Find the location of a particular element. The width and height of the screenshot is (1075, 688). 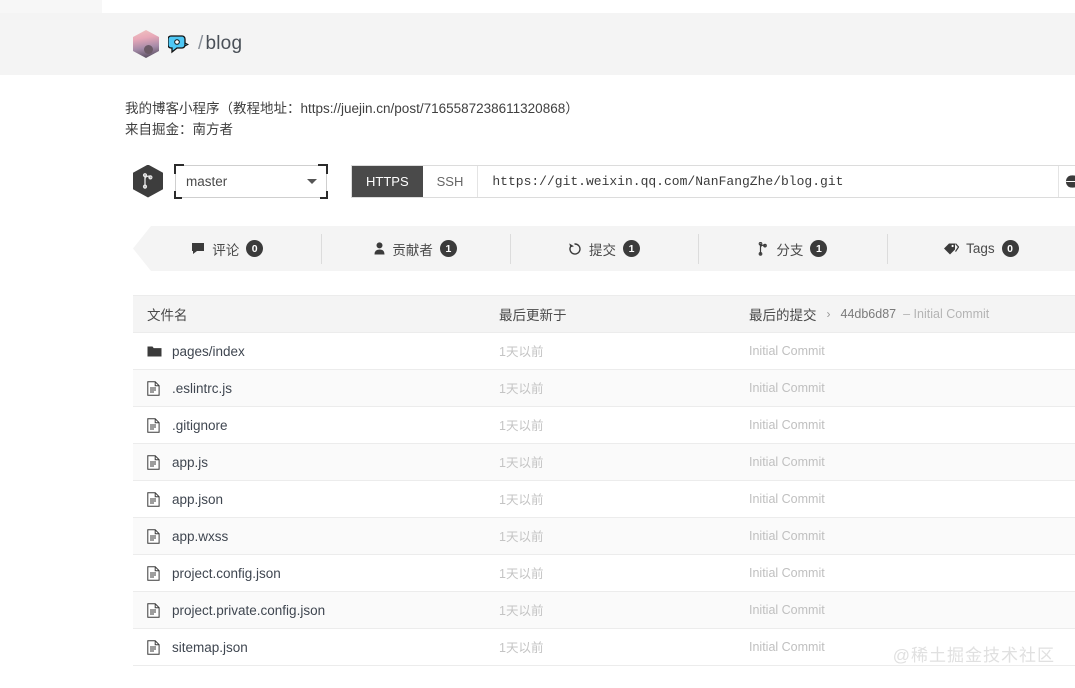

stat-commits-count: 1 is located at coordinates (632, 248).